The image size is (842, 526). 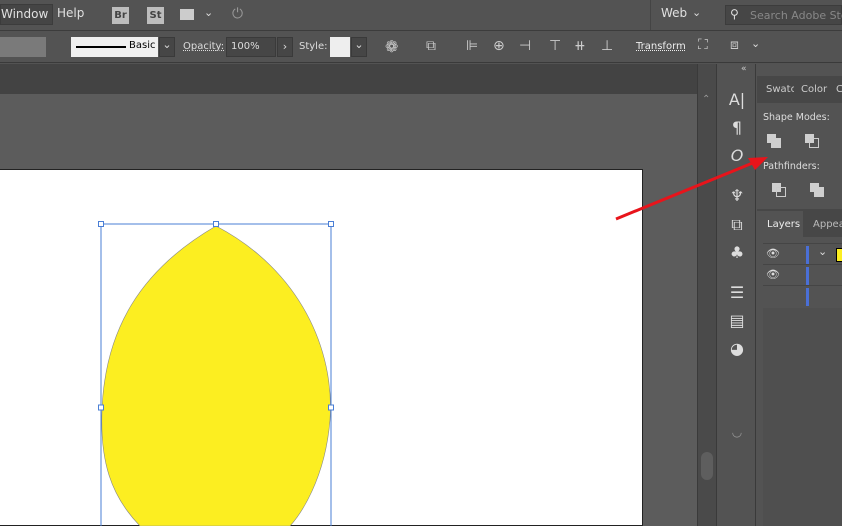 What do you see at coordinates (737, 432) in the screenshot?
I see `misc-icon: ◡` at bounding box center [737, 432].